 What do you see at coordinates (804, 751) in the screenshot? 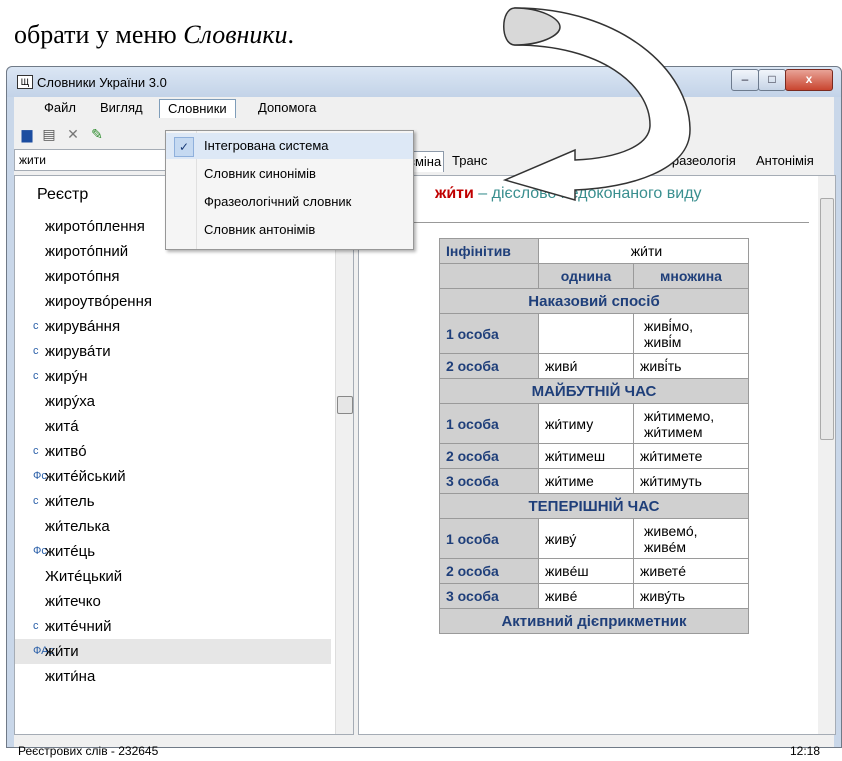
I see `clock-status: 12:18` at bounding box center [804, 751].